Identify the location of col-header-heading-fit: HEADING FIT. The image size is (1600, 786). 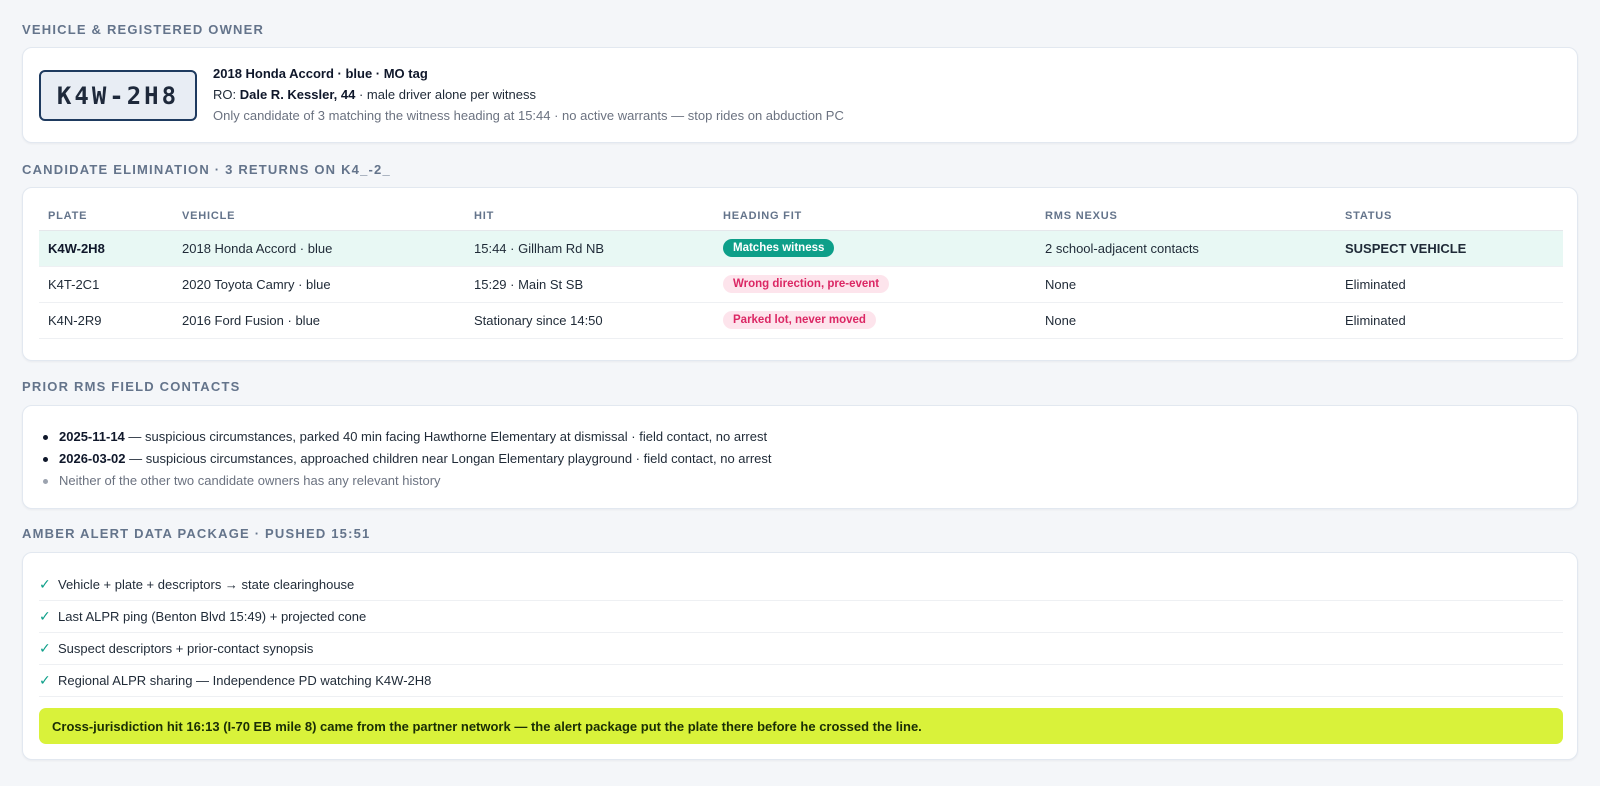
(875, 216).